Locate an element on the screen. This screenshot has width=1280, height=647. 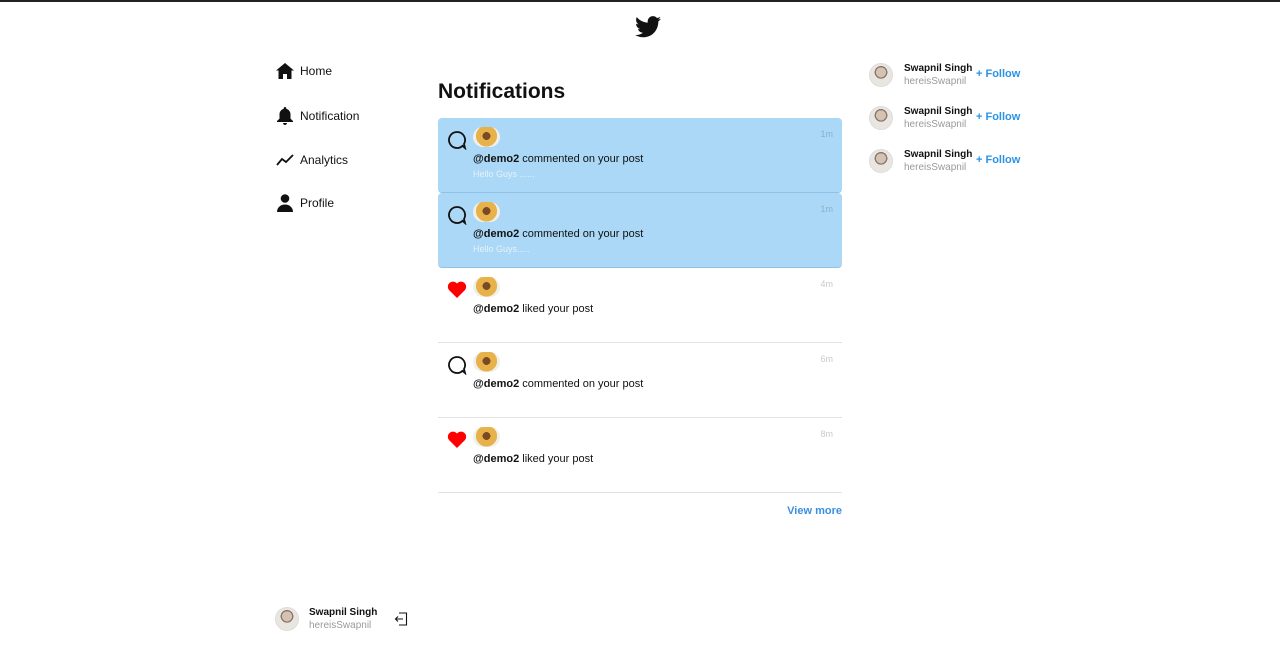
notification-time: 4m is located at coordinates (826, 284).